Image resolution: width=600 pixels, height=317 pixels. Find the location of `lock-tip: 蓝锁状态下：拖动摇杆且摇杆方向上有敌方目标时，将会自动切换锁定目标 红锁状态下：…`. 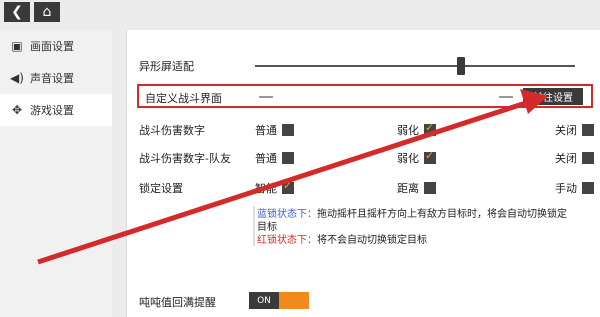

lock-tip: 蓝锁状态下：拖动摇杆且摇杆方向上有敌方目标时，将会自动切换锁定目标 红锁状态下：… is located at coordinates (412, 227).